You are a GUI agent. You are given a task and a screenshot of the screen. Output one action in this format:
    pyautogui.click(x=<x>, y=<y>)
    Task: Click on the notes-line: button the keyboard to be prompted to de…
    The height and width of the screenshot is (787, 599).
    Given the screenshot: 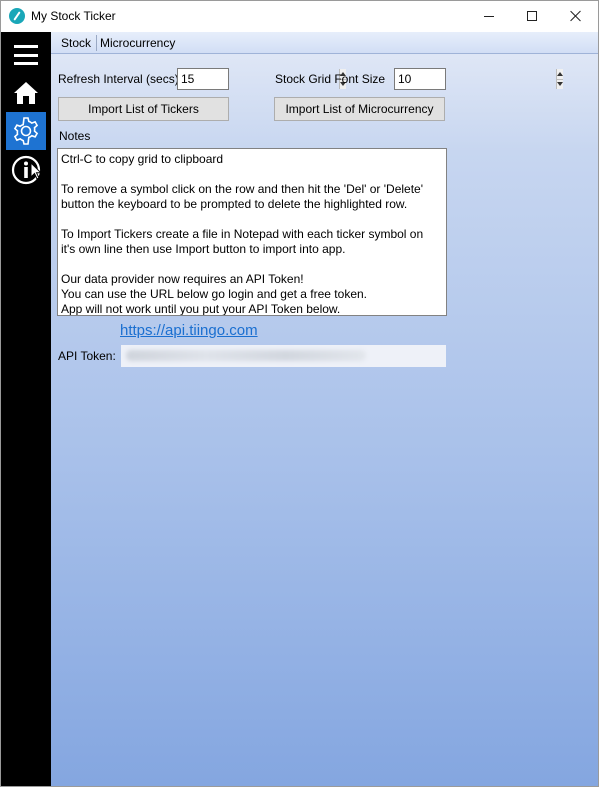 What is the action you would take?
    pyautogui.click(x=234, y=204)
    